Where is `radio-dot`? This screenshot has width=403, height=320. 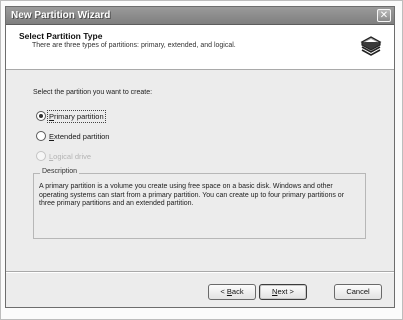
radio-dot is located at coordinates (41, 116).